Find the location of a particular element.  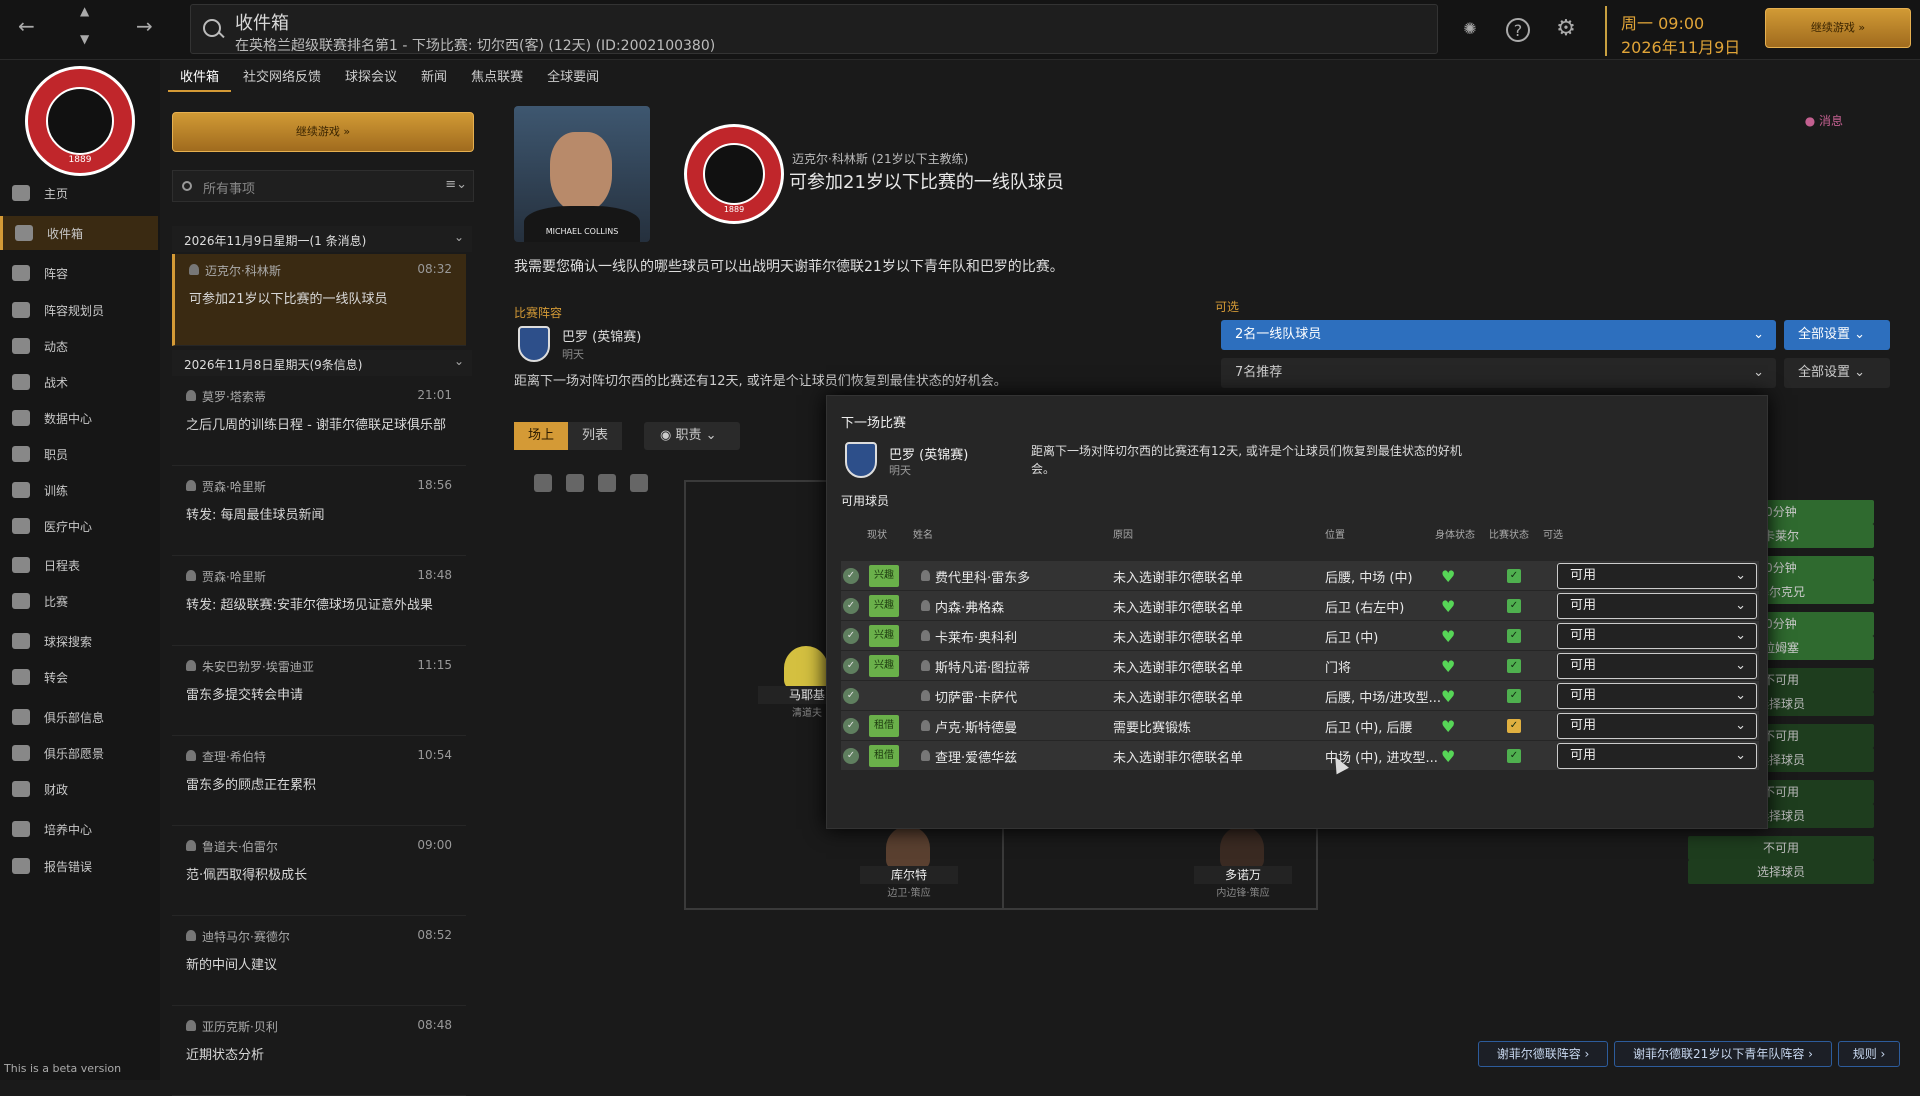

list-item: 迈克尔·科林斯 08:32 可参加21岁以下比赛的一线队球员 is located at coordinates (319, 300).